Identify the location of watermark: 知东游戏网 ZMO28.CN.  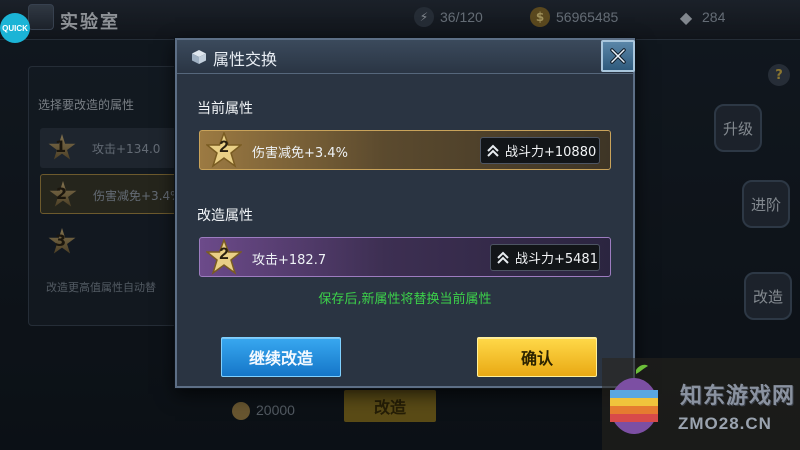
(701, 404).